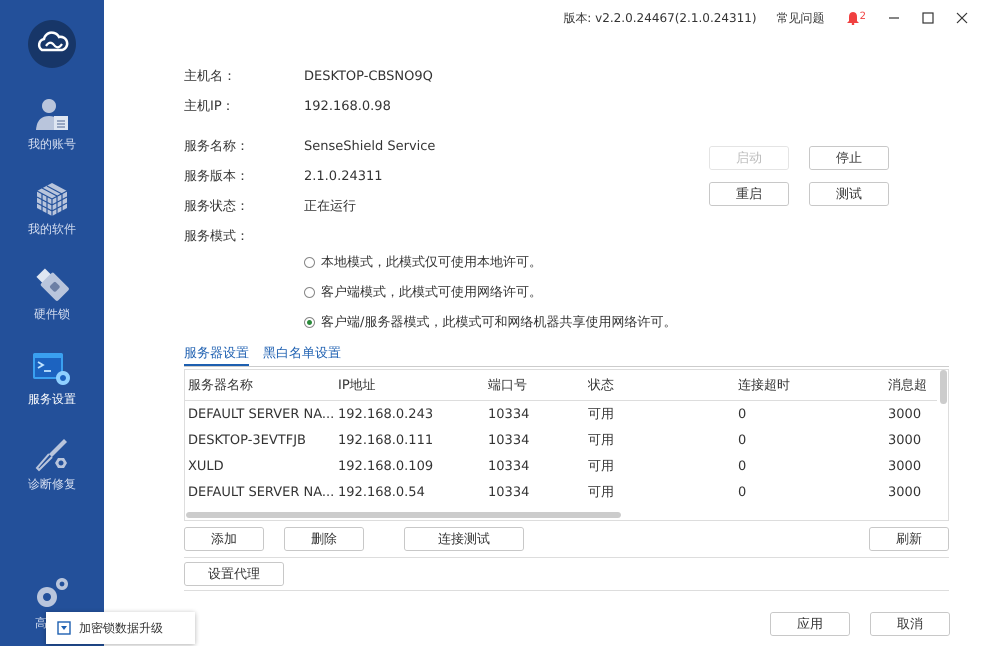  I want to click on user-card-icon, so click(52, 114).